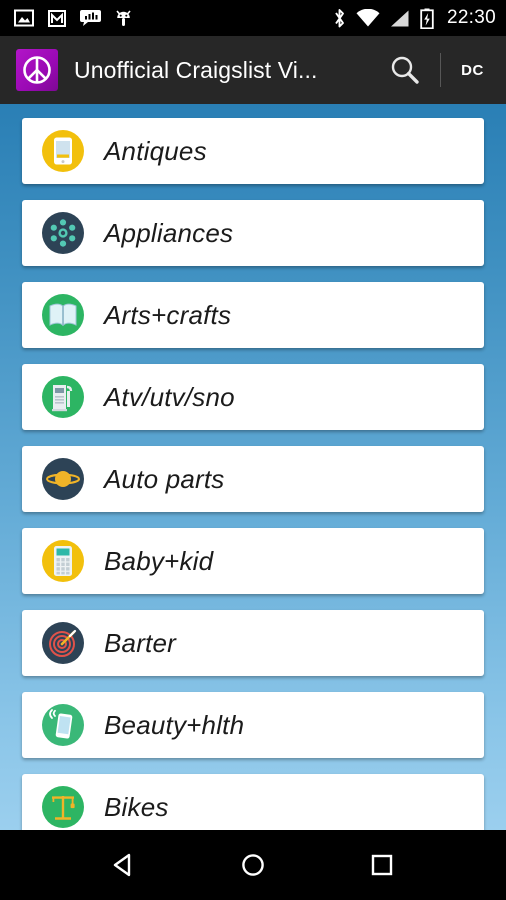  What do you see at coordinates (24, 18) in the screenshot?
I see `photo-icon` at bounding box center [24, 18].